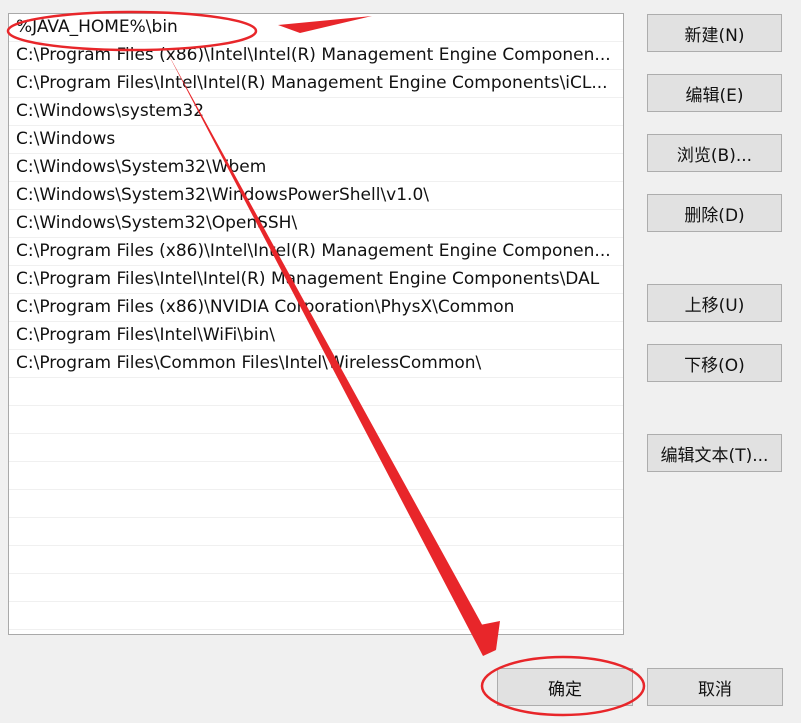 The height and width of the screenshot is (723, 801). Describe the element at coordinates (316, 224) in the screenshot. I see `path-list-item: C:\Windows\System32\OpenSSH\` at that location.